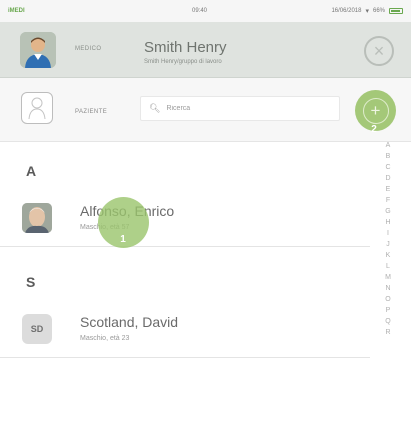 Image resolution: width=411 pixels, height=442 pixels. What do you see at coordinates (185, 219) in the screenshot?
I see `patient-list-item: Alfonso, Enrico Maschio, età 57` at bounding box center [185, 219].